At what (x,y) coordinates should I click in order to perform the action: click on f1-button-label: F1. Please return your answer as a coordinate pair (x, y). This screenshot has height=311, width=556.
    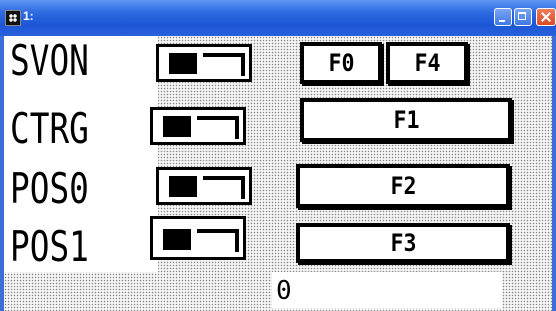
    Looking at the image, I should click on (406, 120).